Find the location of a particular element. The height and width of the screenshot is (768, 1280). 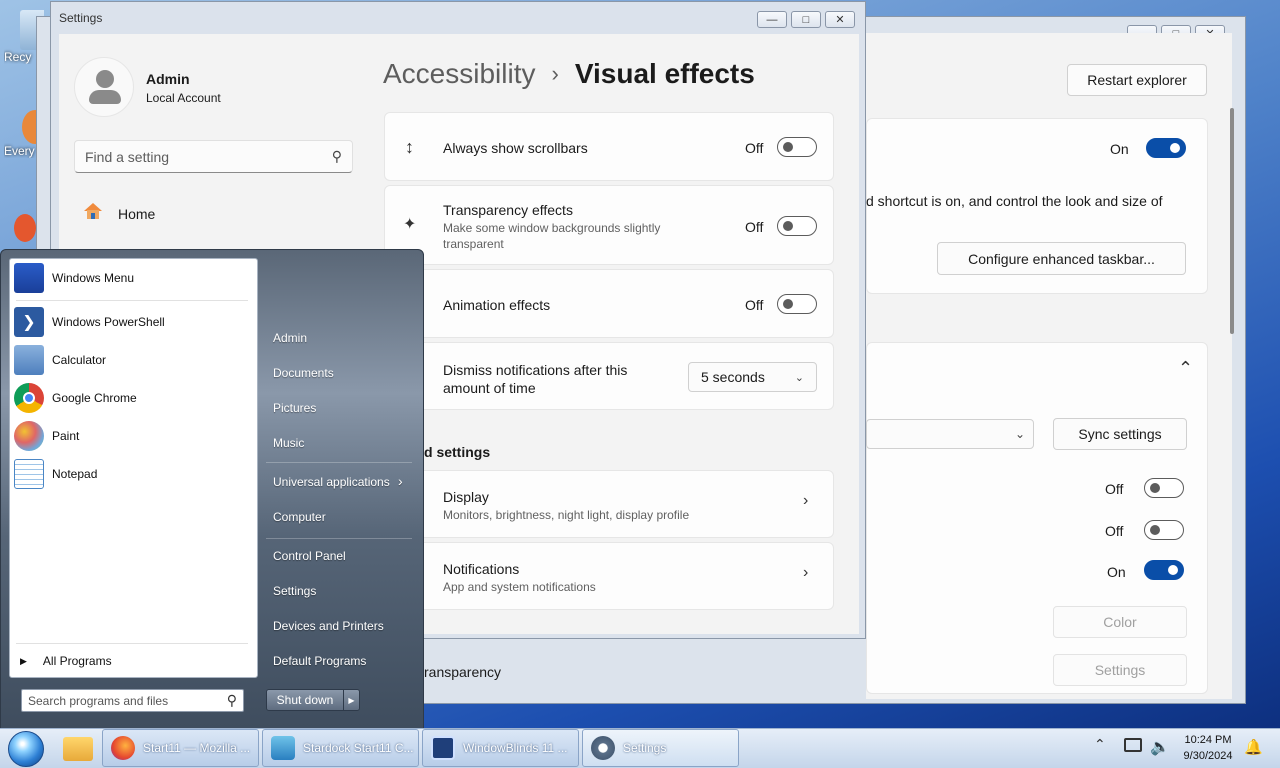

pinned-paint: Paint is located at coordinates (46, 436).